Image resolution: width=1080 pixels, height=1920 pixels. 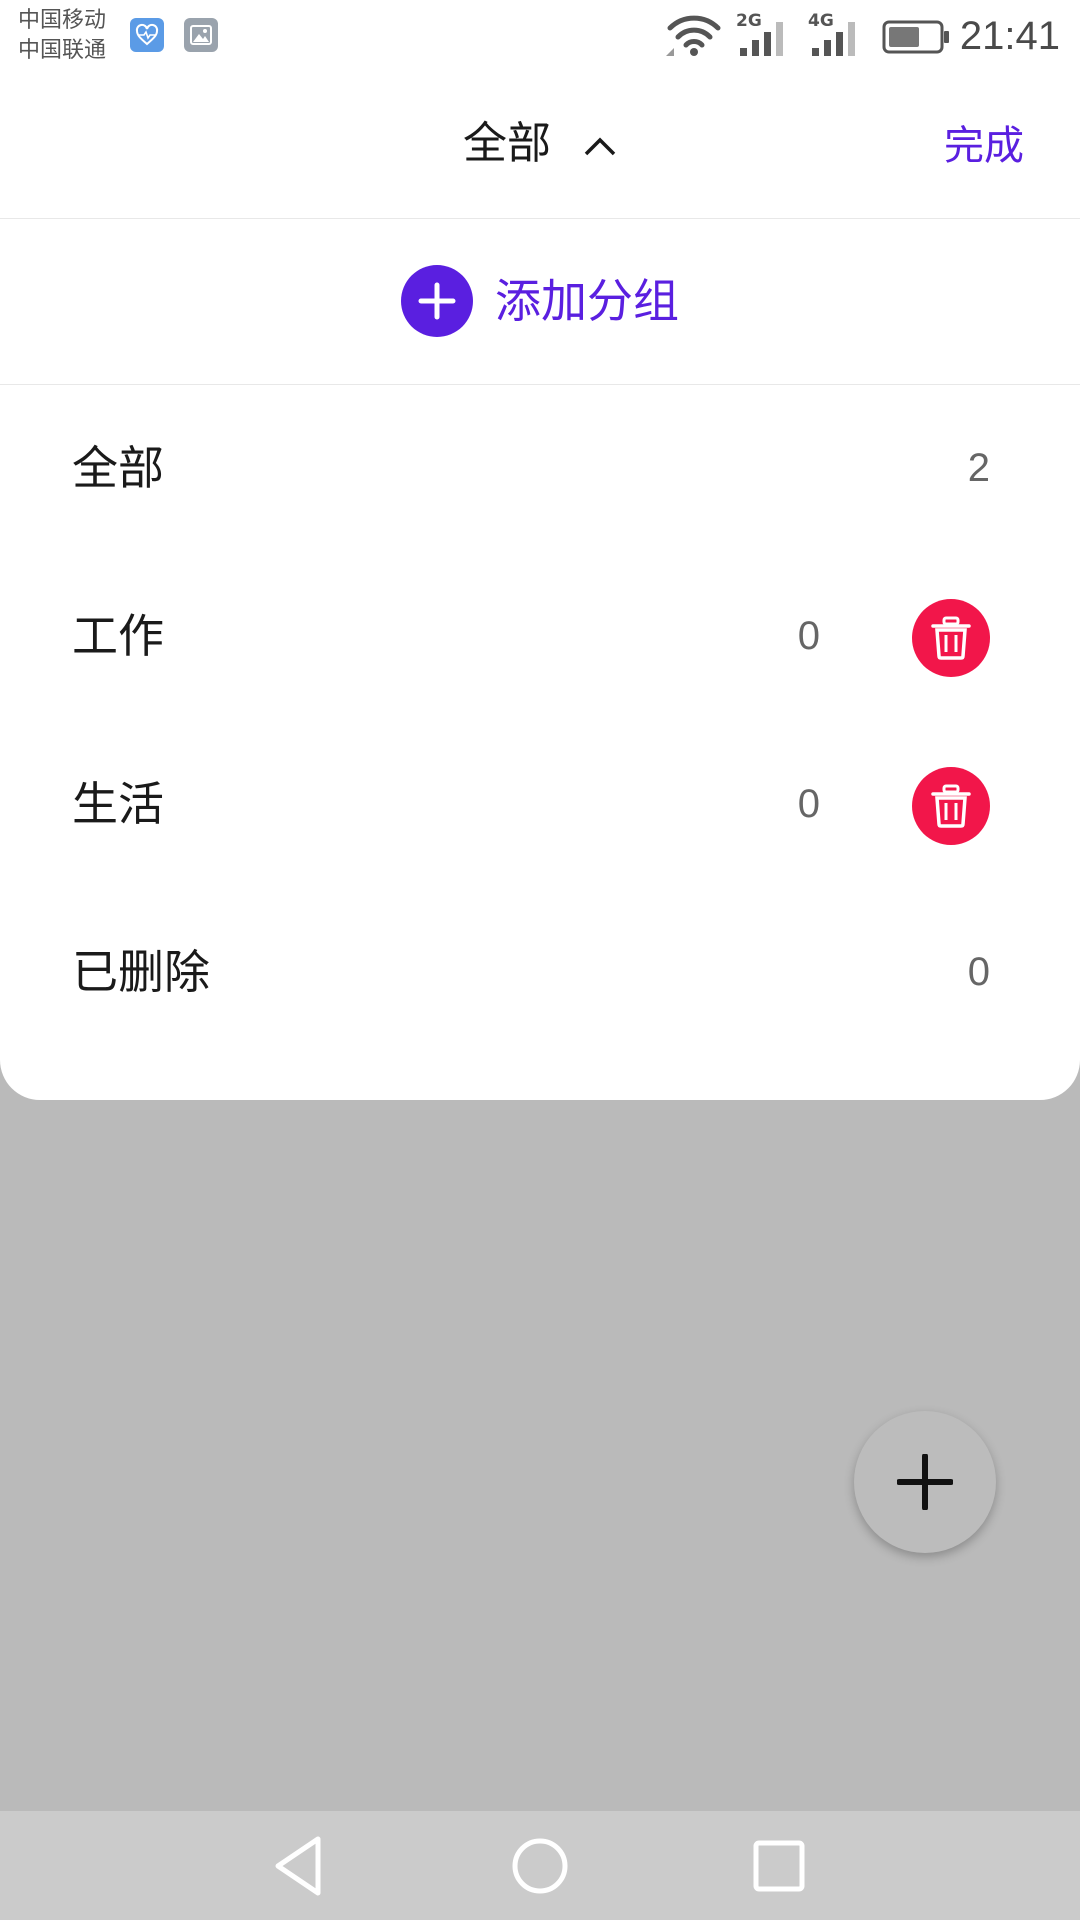 I want to click on group-row-deleted: 已删除 0, so click(x=540, y=973).